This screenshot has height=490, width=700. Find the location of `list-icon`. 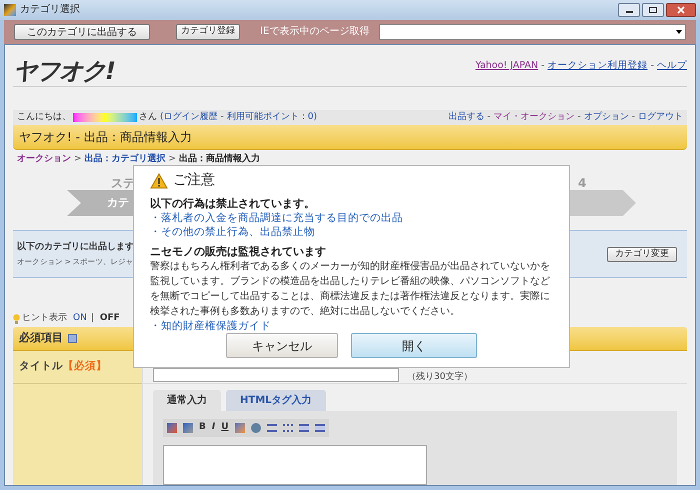

list-icon is located at coordinates (287, 428).